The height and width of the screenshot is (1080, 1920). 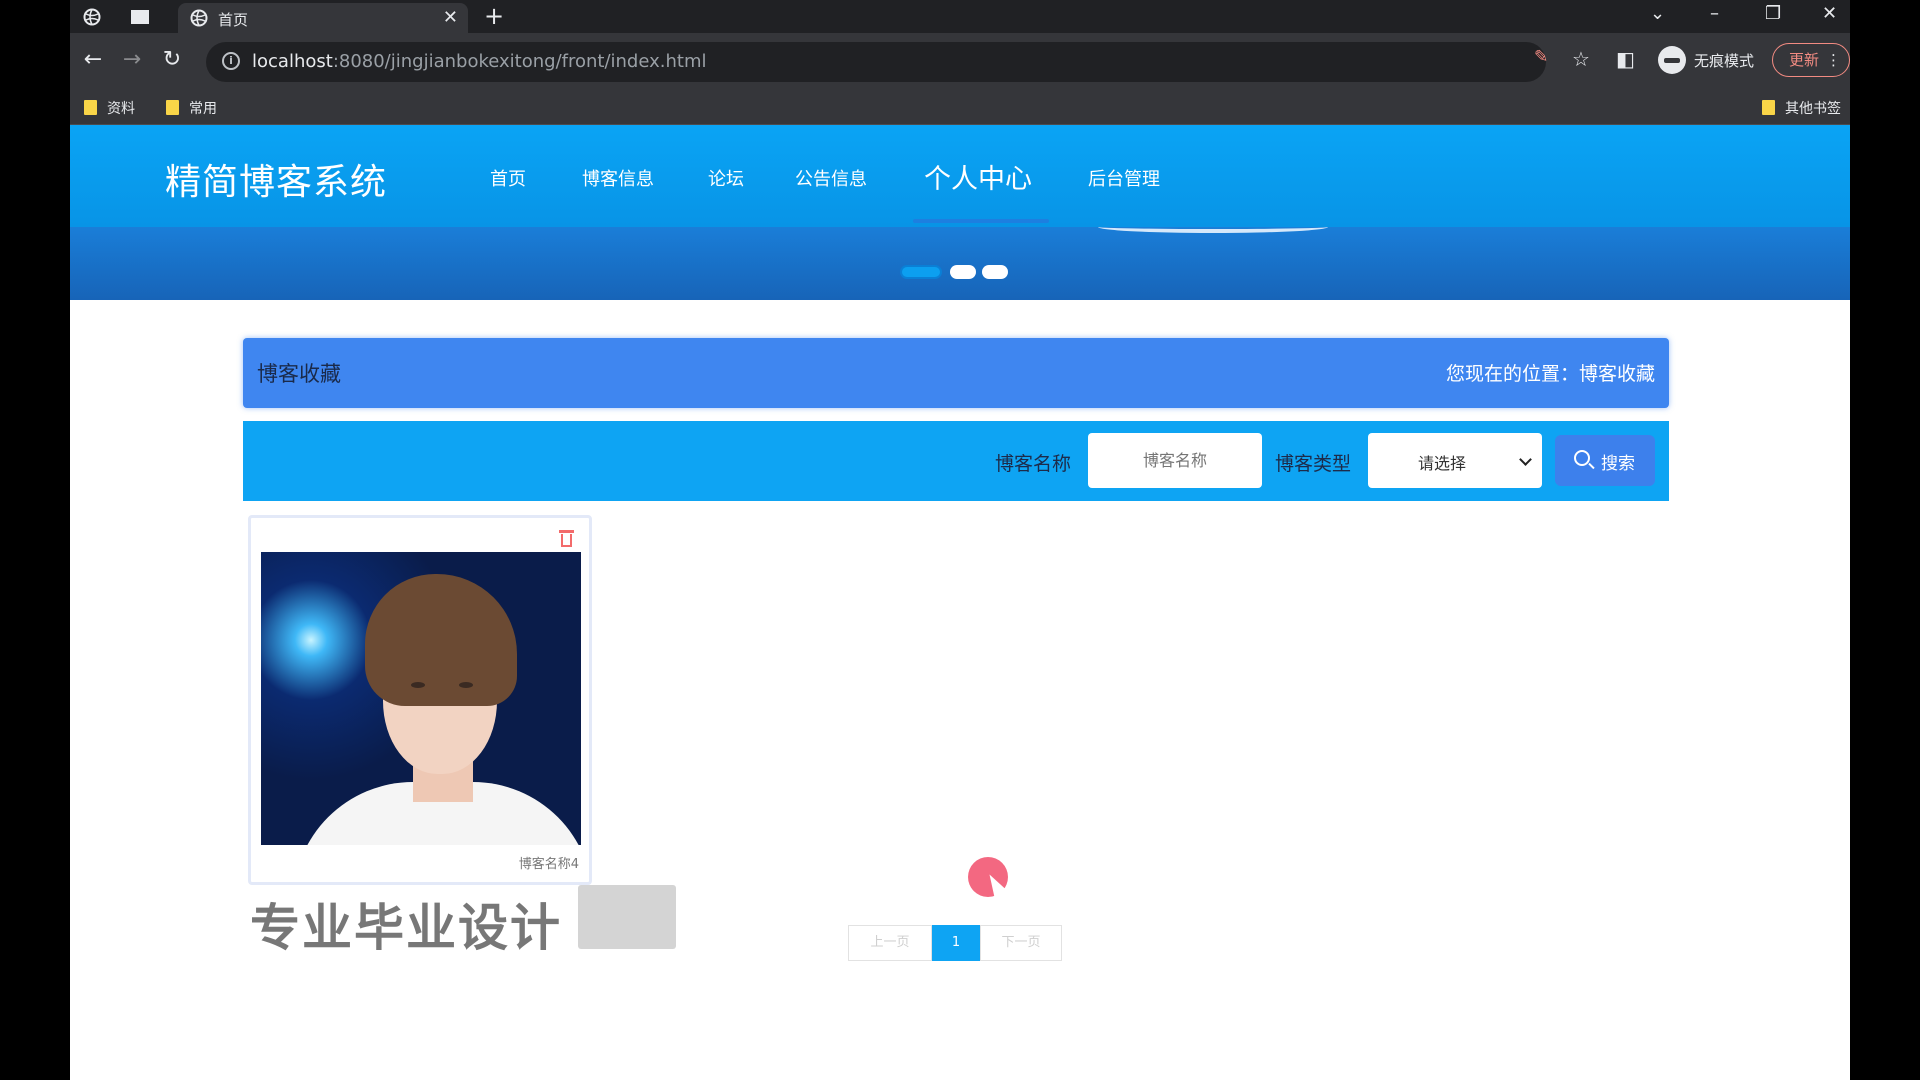 I want to click on site-info-icon: i, so click(x=231, y=61).